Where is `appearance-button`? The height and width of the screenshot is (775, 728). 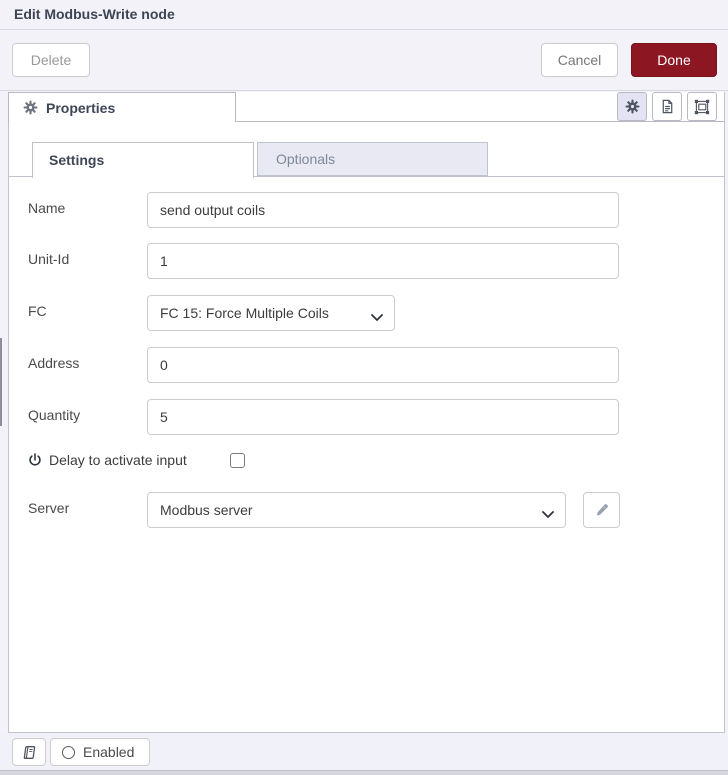 appearance-button is located at coordinates (702, 106).